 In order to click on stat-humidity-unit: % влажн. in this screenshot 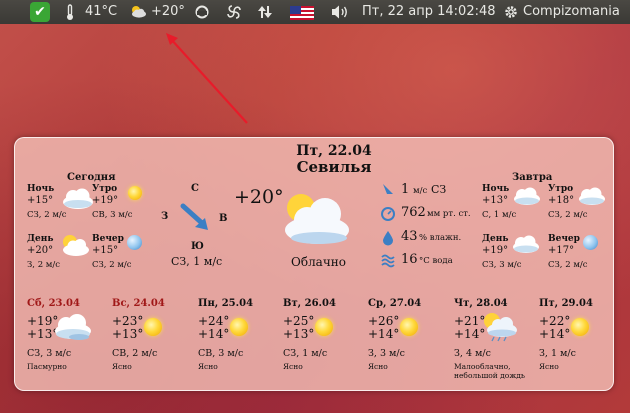, I will do `click(440, 238)`.